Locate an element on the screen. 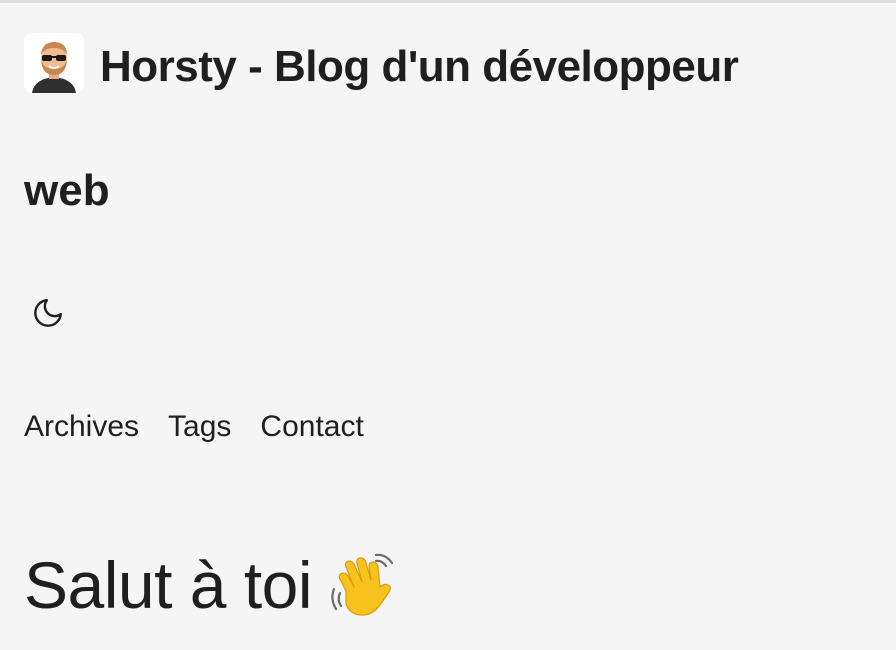 The width and height of the screenshot is (896, 650). site-title: Horsty - Blog d'un développeur is located at coordinates (419, 67).